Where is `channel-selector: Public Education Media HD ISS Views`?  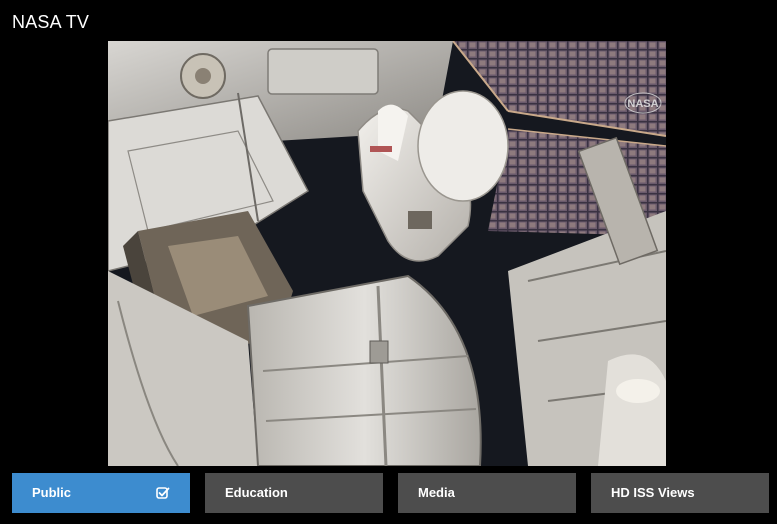 channel-selector: Public Education Media HD ISS Views is located at coordinates (390, 493).